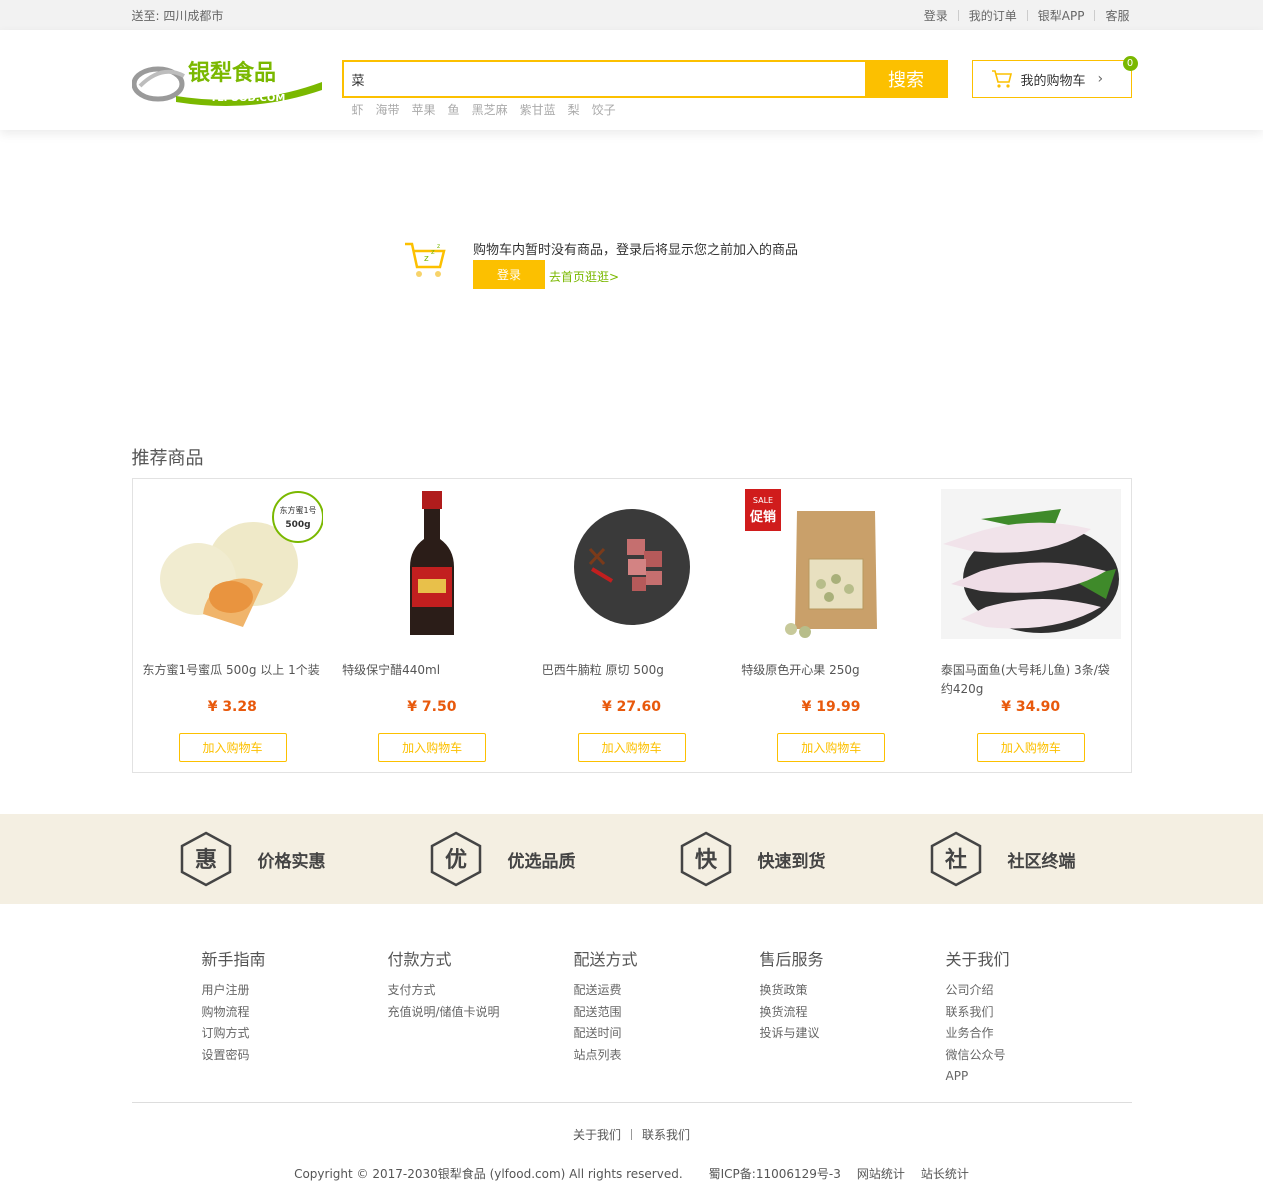  What do you see at coordinates (232, 73) in the screenshot?
I see `logo-text: 银犁食品` at bounding box center [232, 73].